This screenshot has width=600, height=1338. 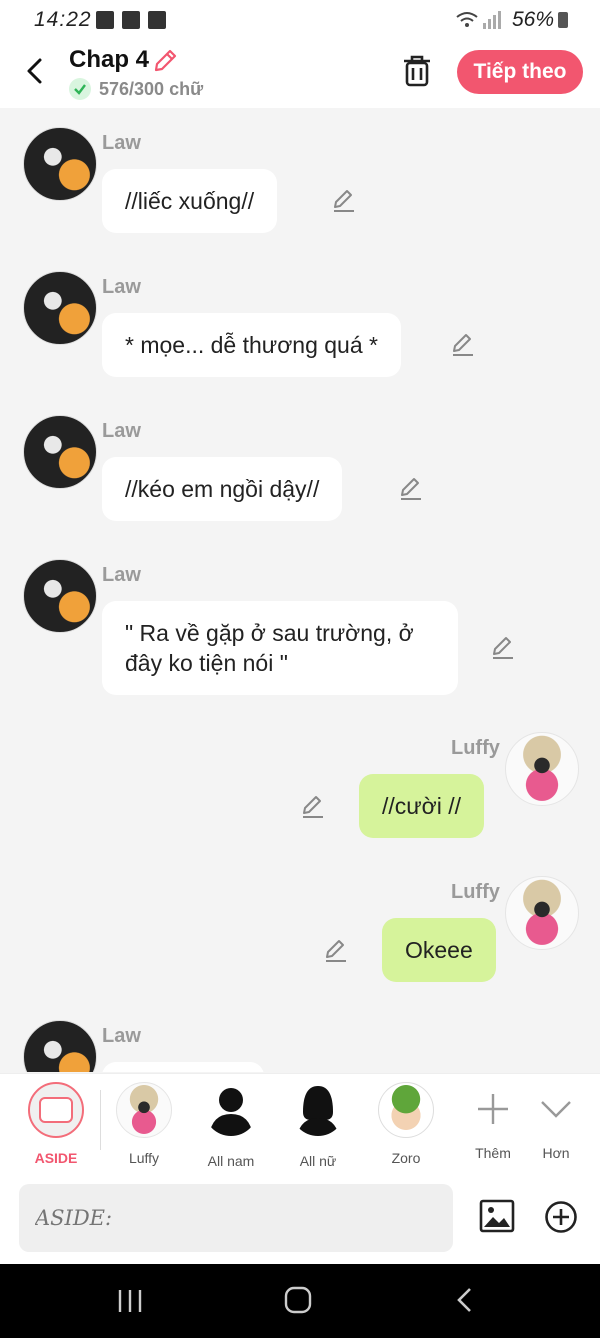 I want to click on signal-icon, so click(x=492, y=20).